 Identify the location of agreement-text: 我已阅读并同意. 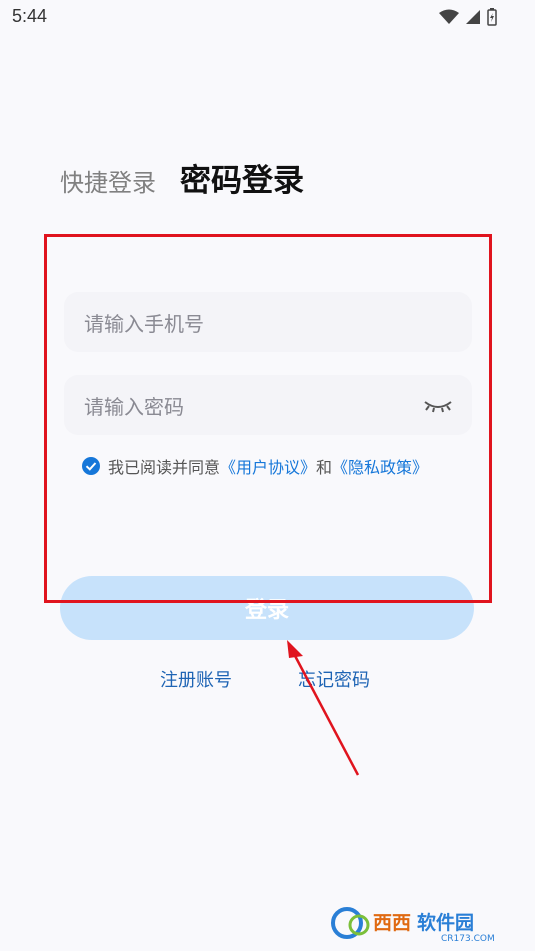
(164, 467).